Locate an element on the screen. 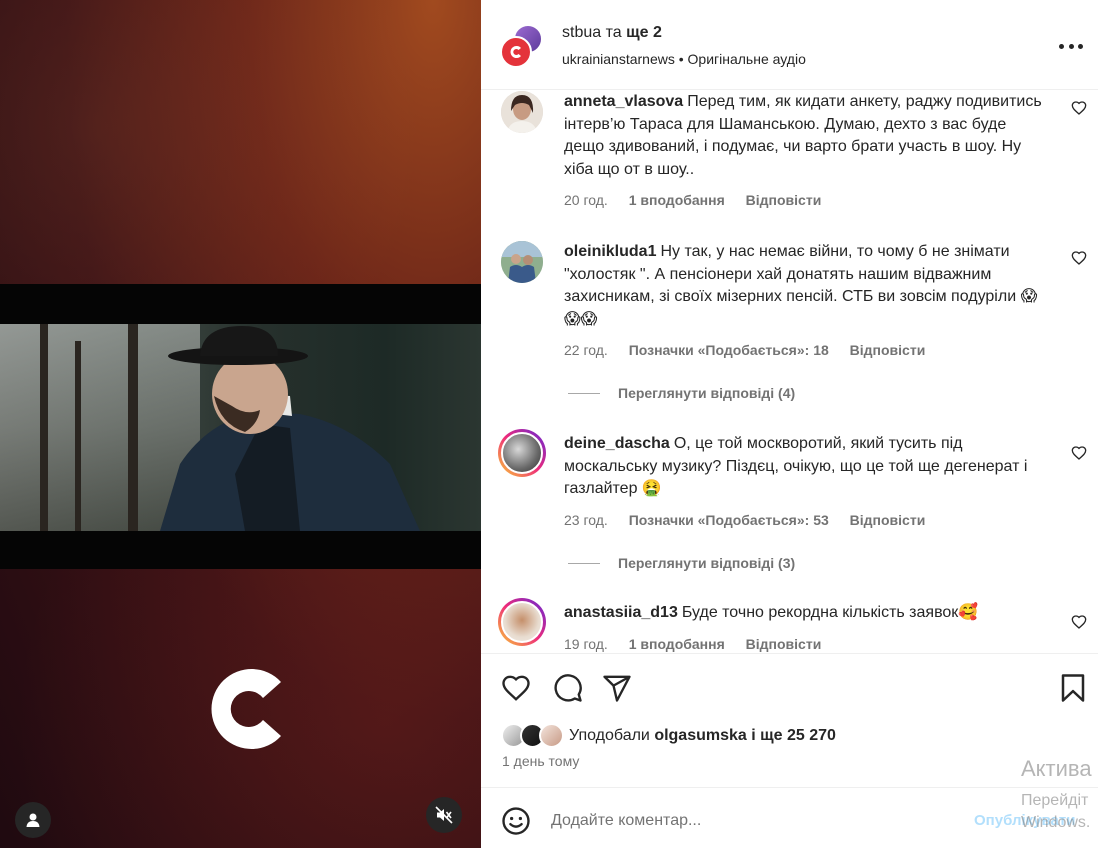  comment-input is located at coordinates (751, 821).